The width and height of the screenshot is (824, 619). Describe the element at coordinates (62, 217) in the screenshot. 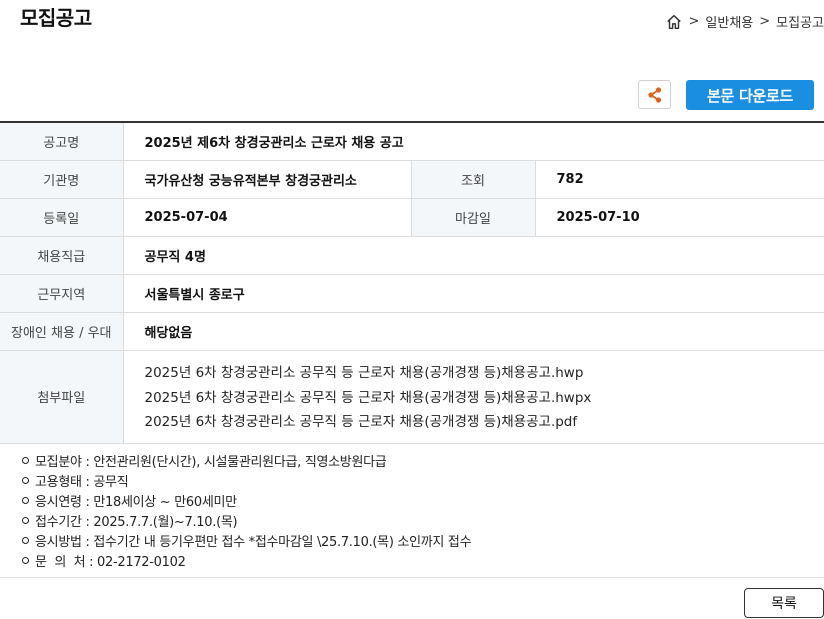

I see `label-registered: 등록일` at that location.